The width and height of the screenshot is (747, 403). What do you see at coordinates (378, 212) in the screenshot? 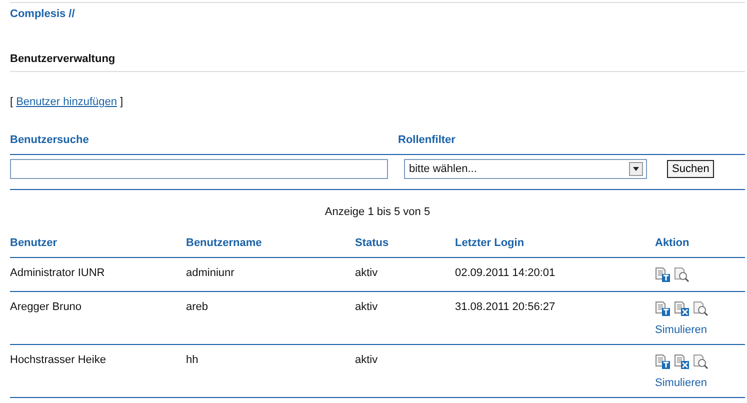
I see `paging-info: Anzeige 1 bis 5 von 5` at bounding box center [378, 212].